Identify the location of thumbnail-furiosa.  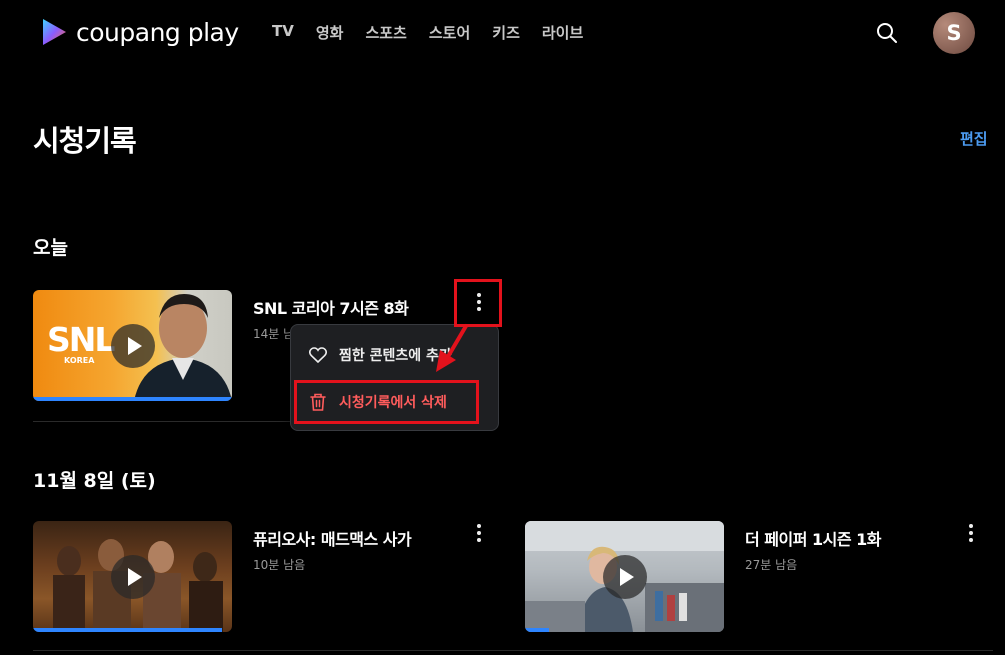
(132, 576).